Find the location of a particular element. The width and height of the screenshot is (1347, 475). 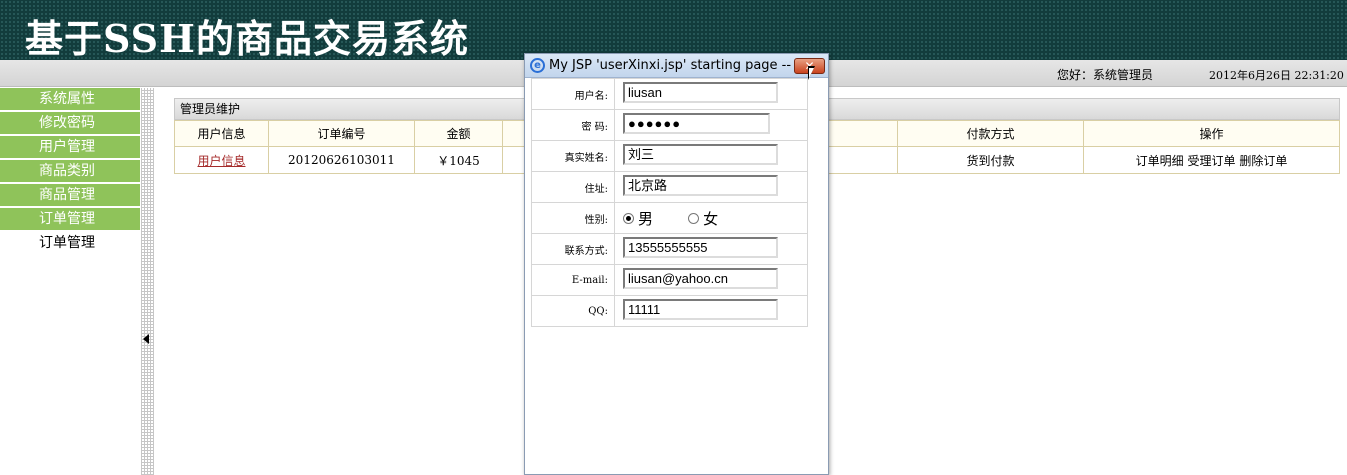

form-row-realname: 真实姓名: 刘三 is located at coordinates (669, 156).